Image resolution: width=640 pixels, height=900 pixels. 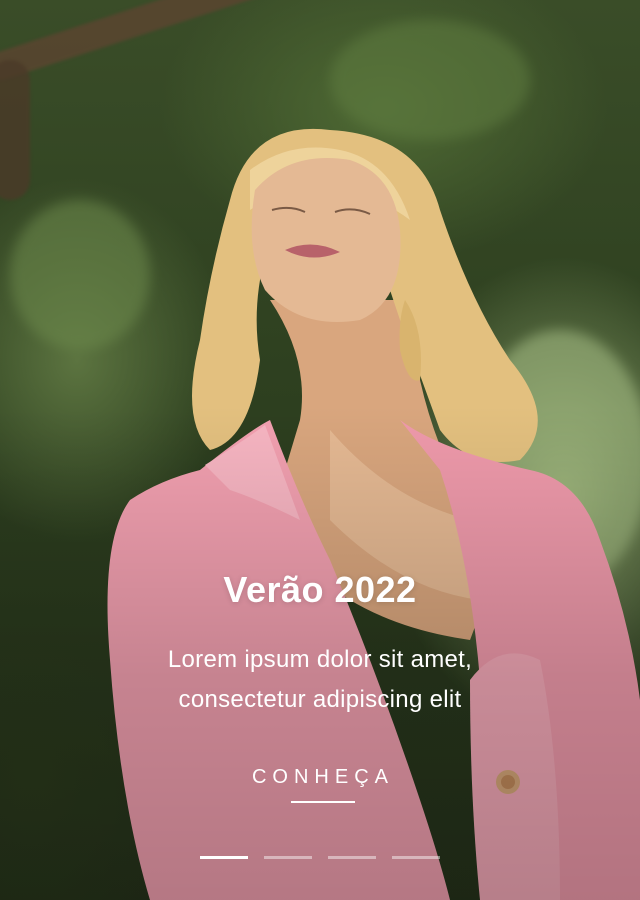 What do you see at coordinates (320, 857) in the screenshot?
I see `carousel-indicators` at bounding box center [320, 857].